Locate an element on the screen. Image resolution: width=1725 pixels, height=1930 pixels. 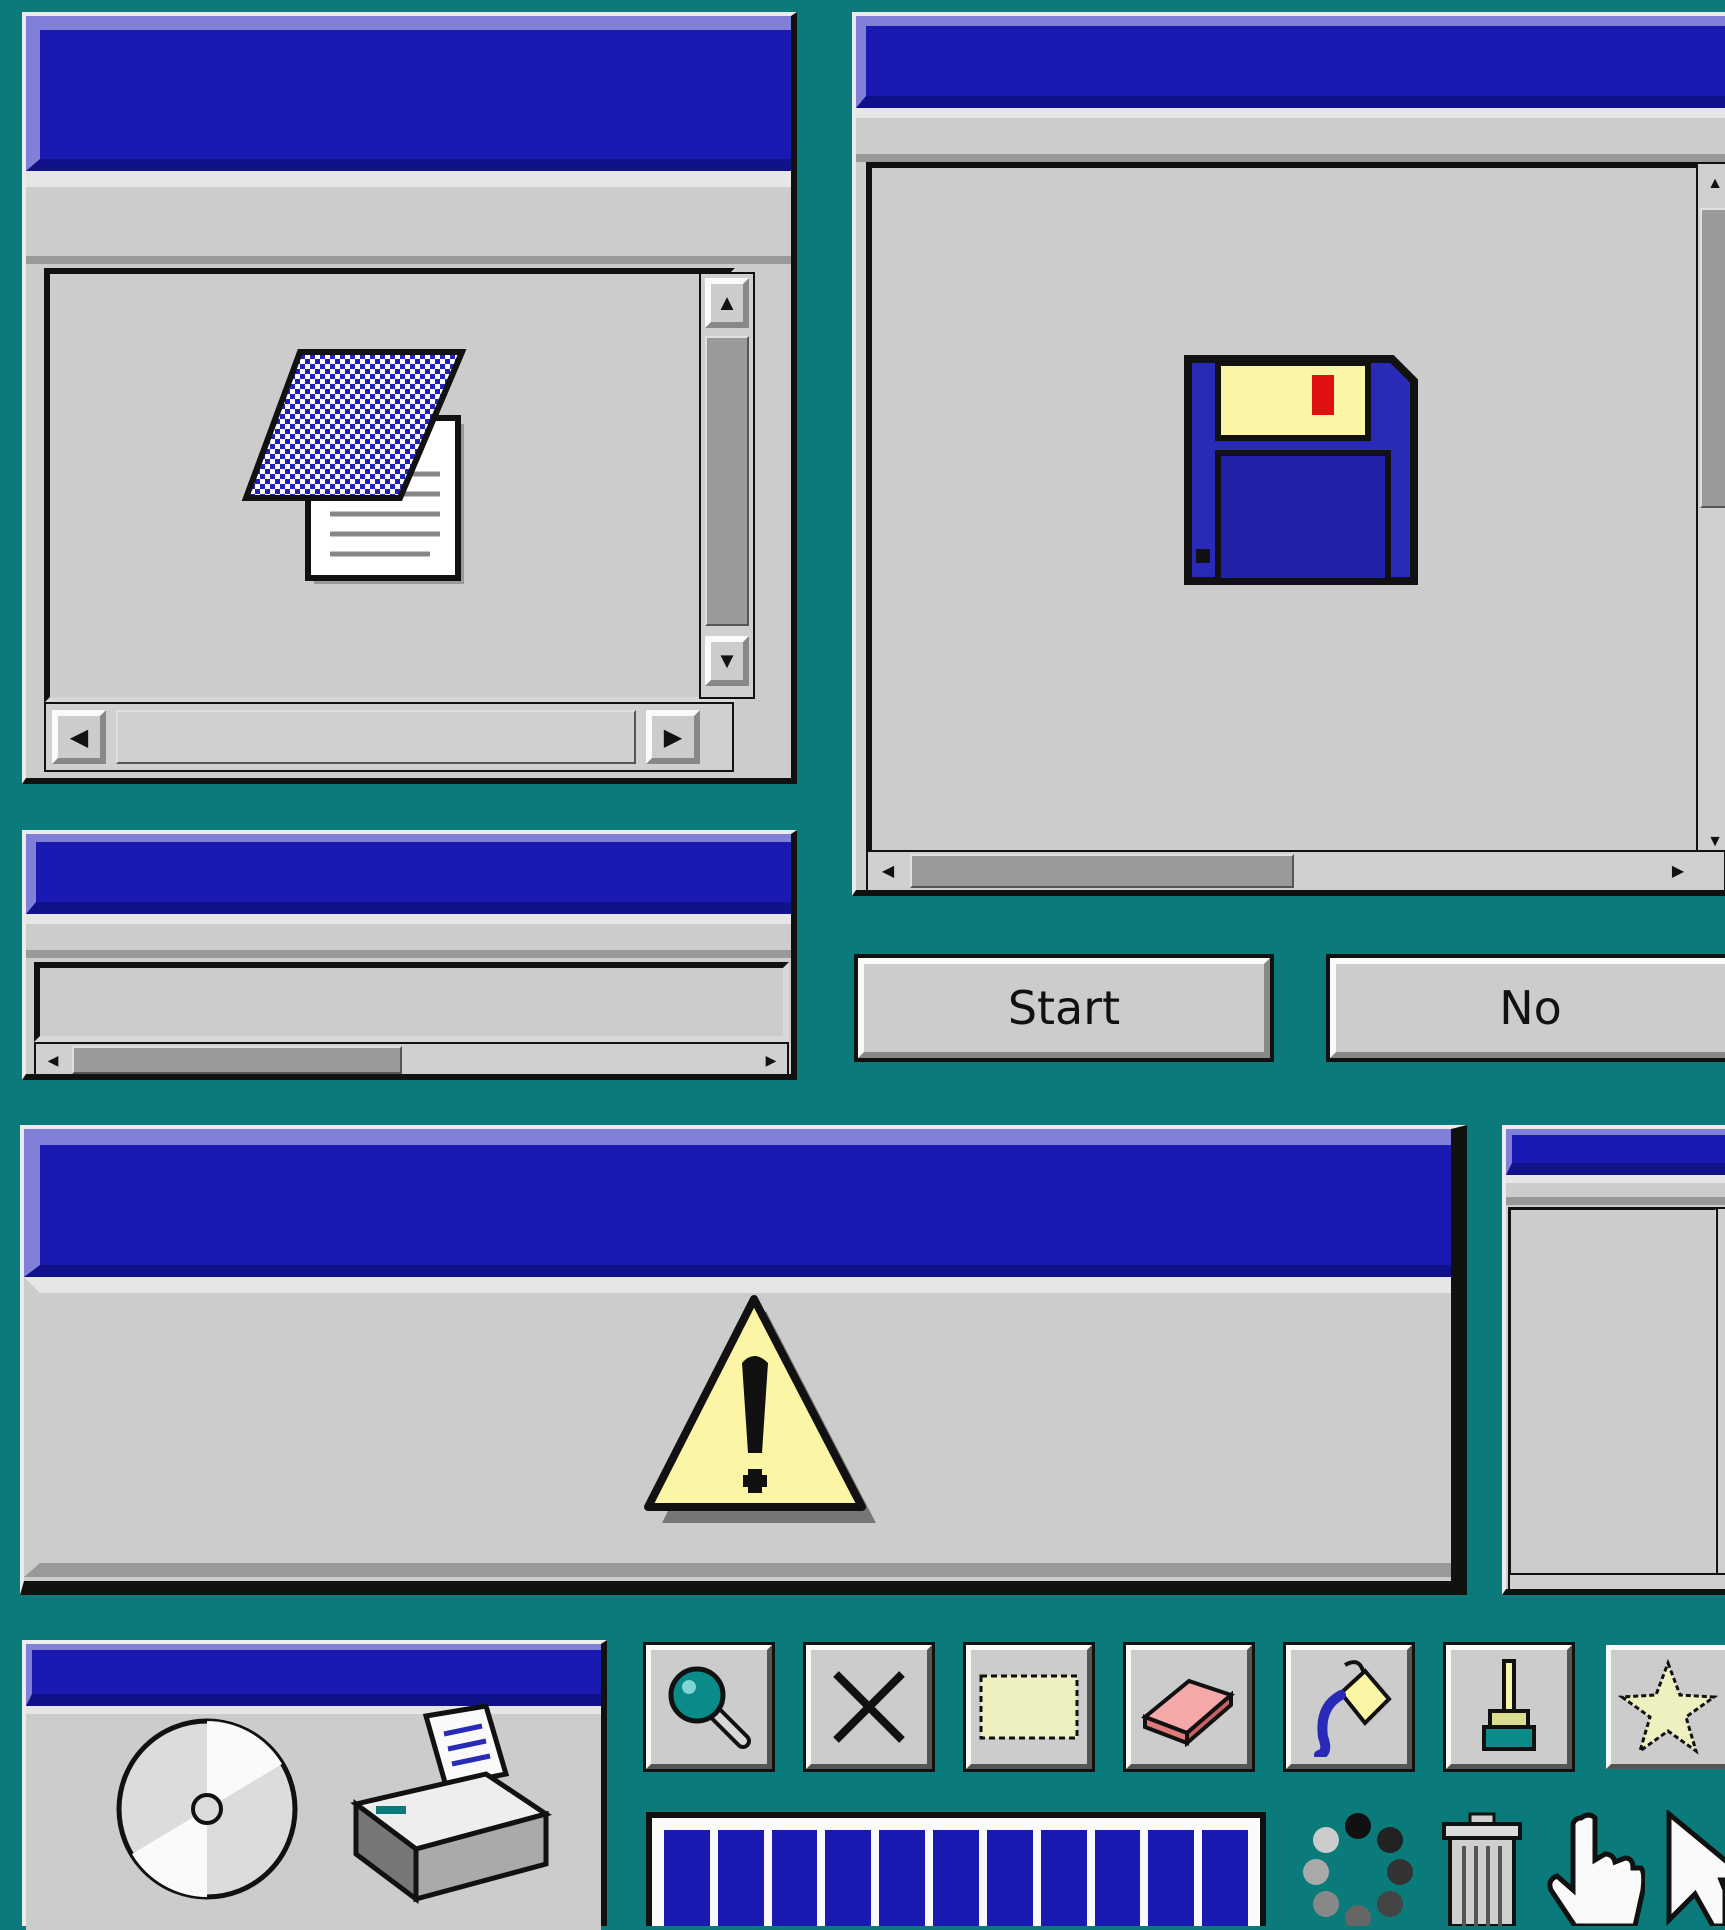
magnifier-icon is located at coordinates (709, 1707).